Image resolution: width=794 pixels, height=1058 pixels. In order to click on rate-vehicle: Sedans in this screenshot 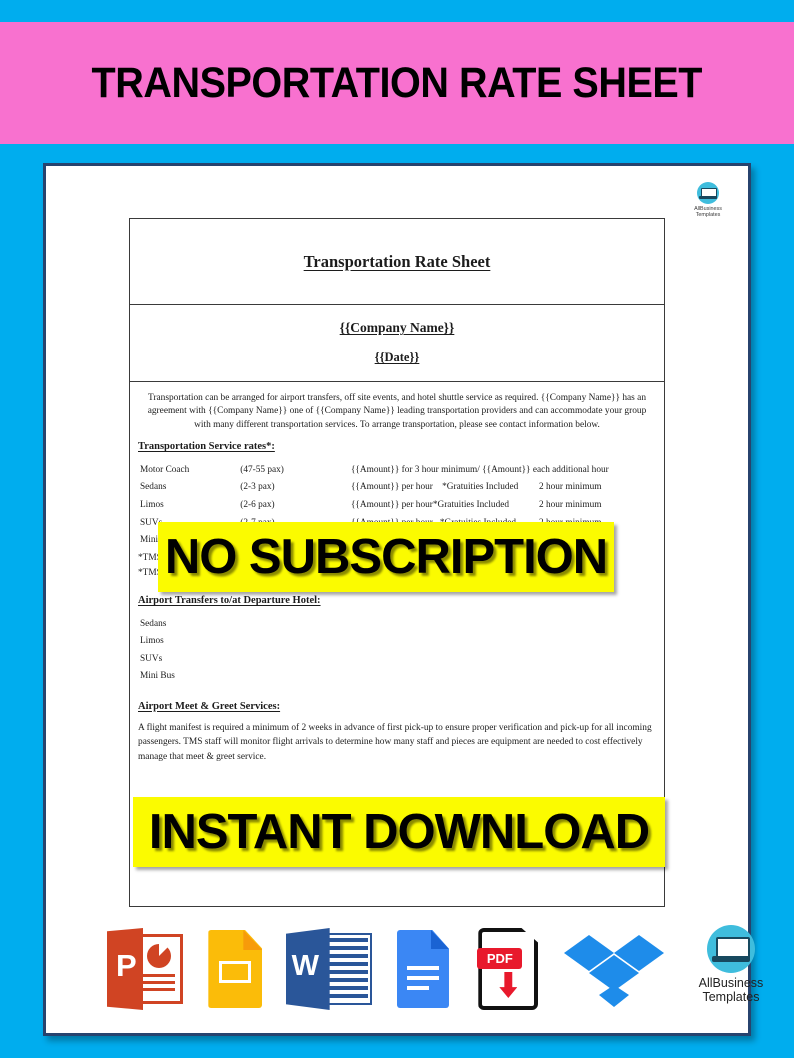, I will do `click(153, 487)`.